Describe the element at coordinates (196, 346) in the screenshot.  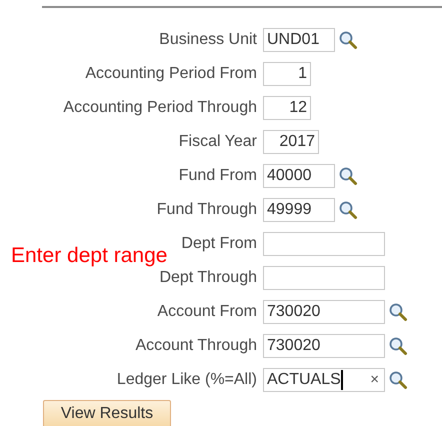
I see `field-label: Account Through` at that location.